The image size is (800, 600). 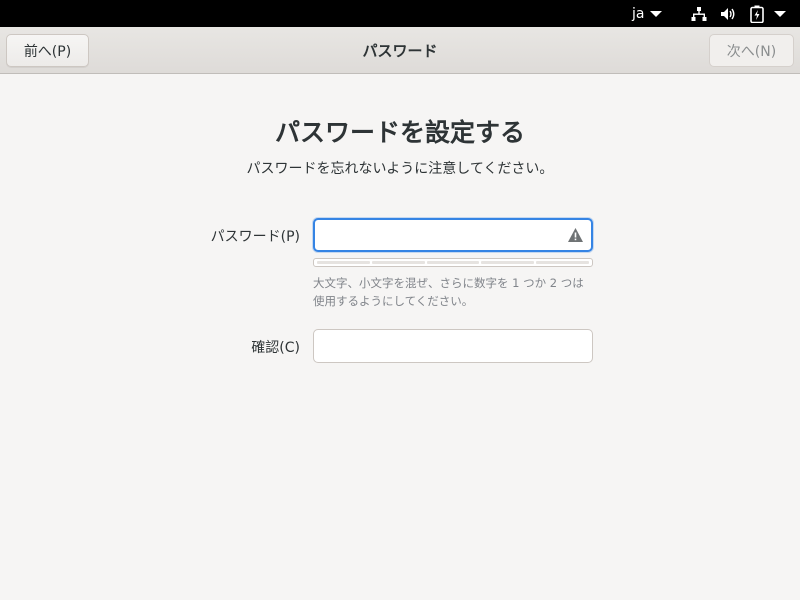 What do you see at coordinates (399, 132) in the screenshot?
I see `main-heading: パスワードを設定する` at bounding box center [399, 132].